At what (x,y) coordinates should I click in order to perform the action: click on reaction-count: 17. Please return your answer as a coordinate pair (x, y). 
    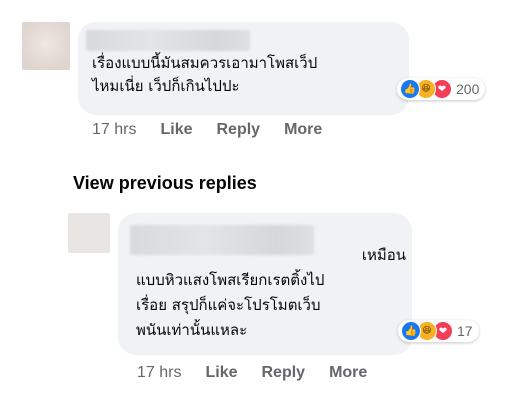
    Looking at the image, I should click on (465, 331).